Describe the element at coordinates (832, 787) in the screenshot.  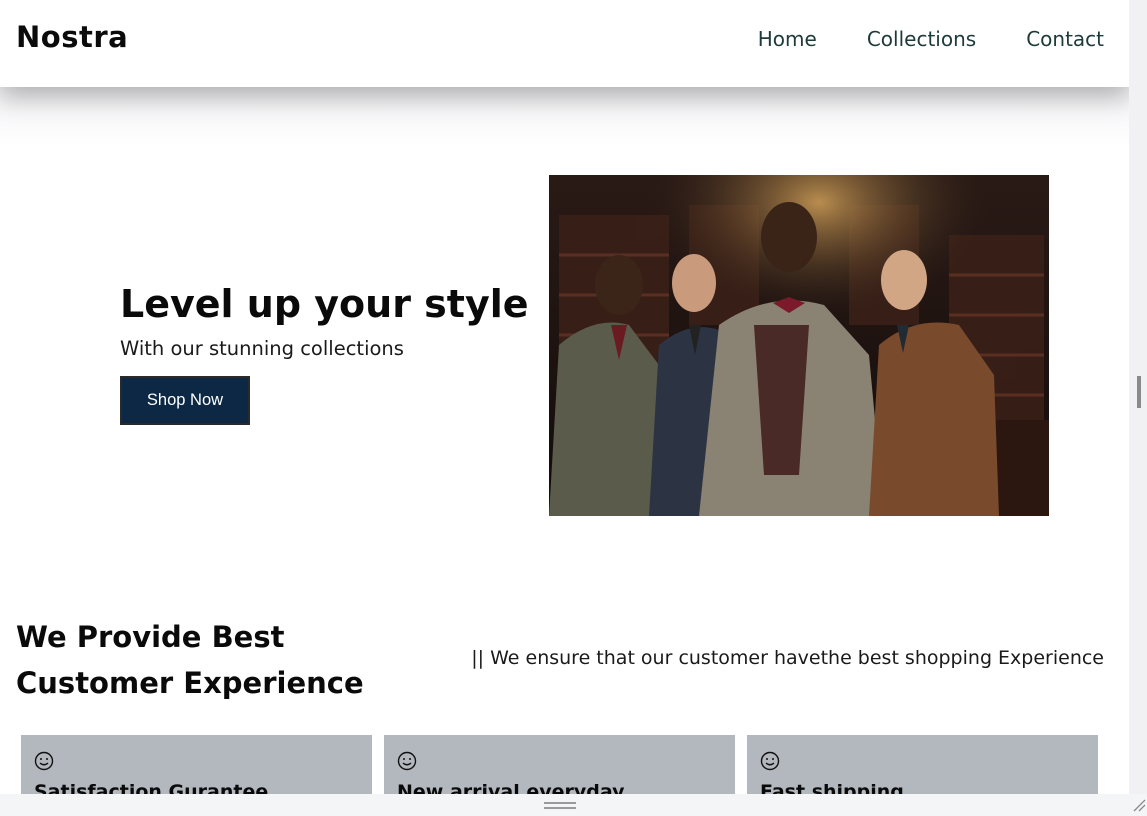
I see `feature-card-title: Fast shipping` at that location.